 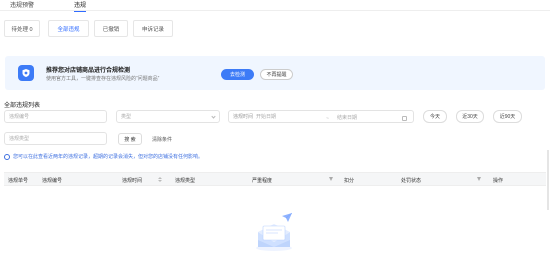 I want to click on column-violation-order-no: 违规单号, so click(x=18, y=181).